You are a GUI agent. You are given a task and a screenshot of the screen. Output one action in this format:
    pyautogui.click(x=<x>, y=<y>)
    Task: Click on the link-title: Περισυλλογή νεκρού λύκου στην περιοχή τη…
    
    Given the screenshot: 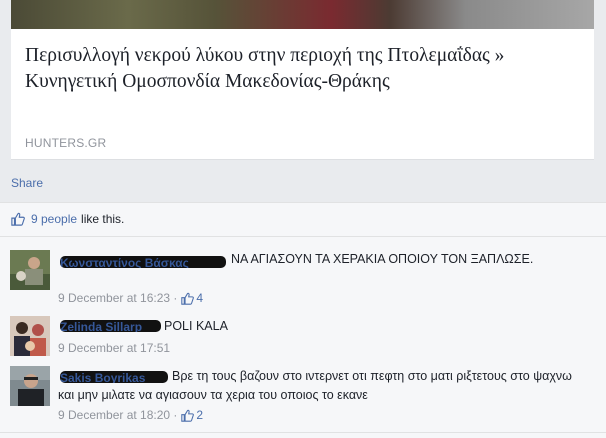 What is the action you would take?
    pyautogui.click(x=300, y=69)
    